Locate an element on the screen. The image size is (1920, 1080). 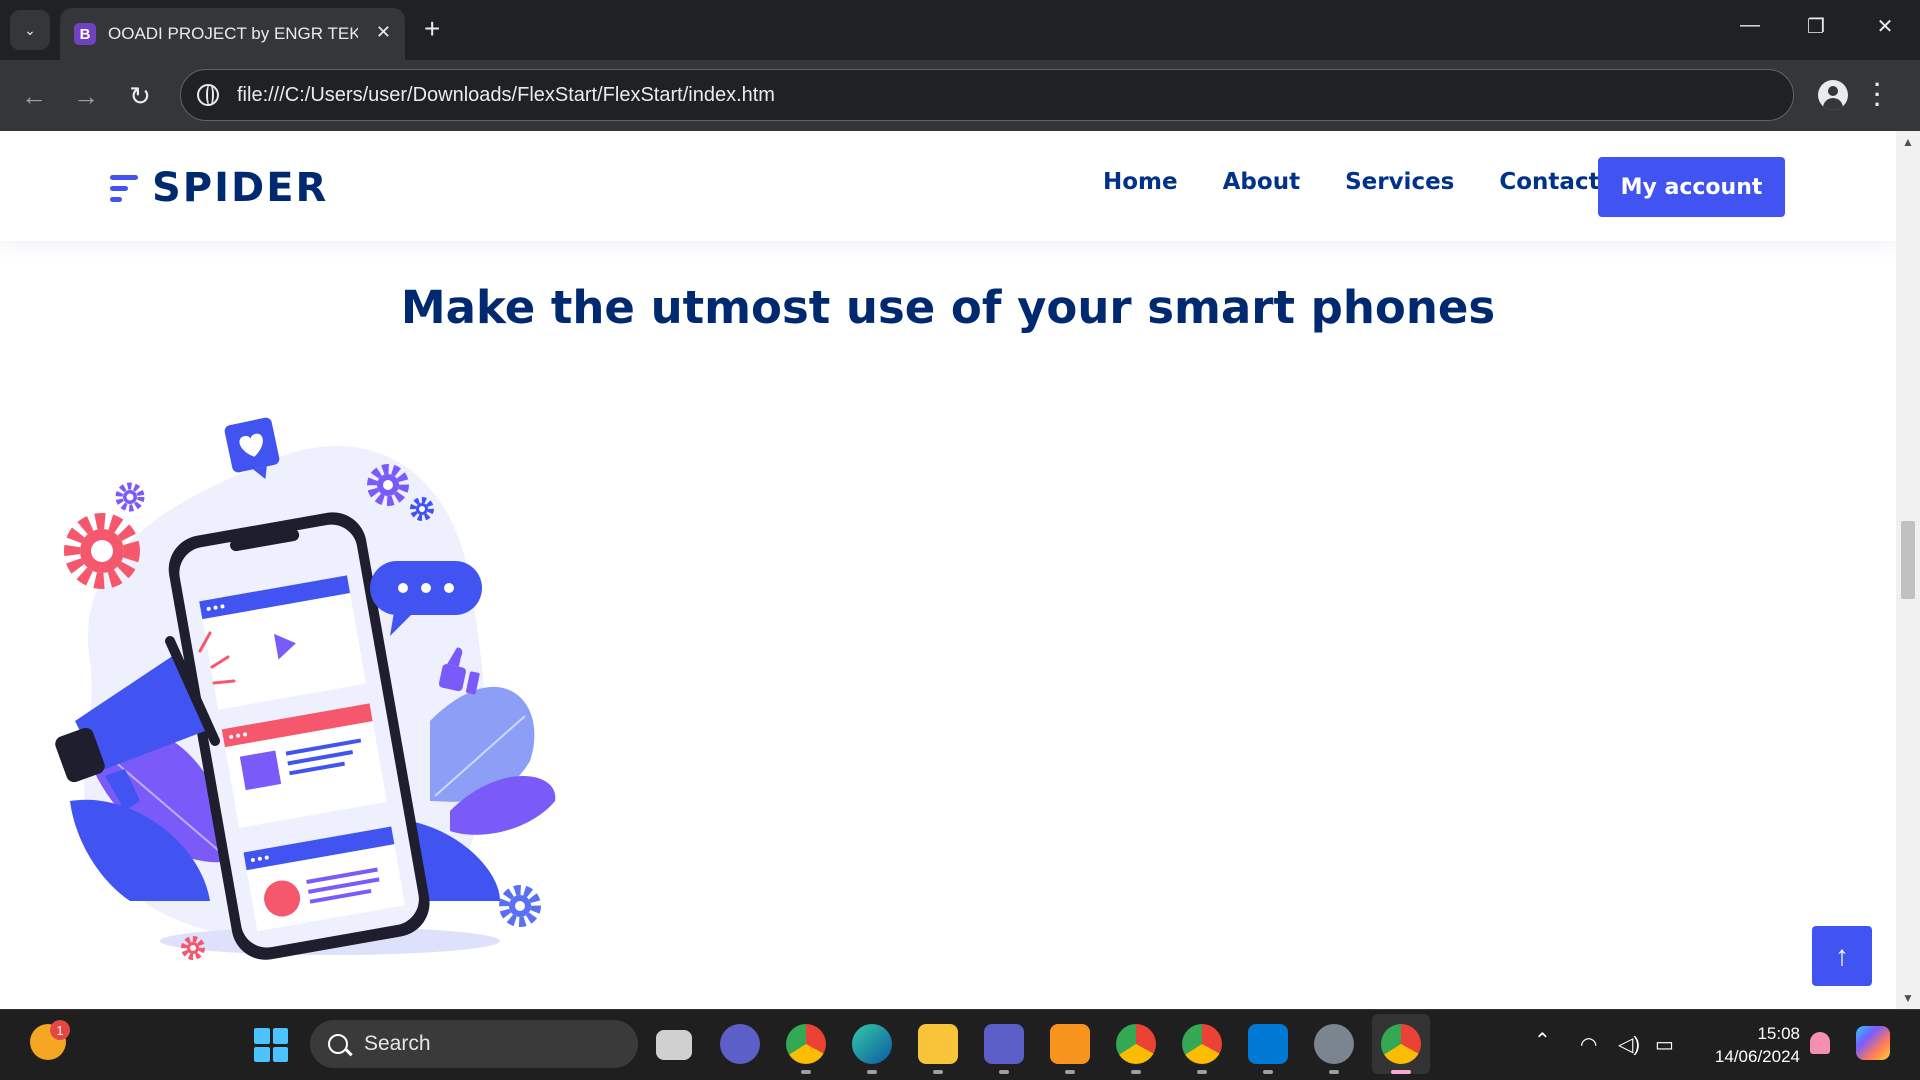
edge-icon is located at coordinates (872, 1044).